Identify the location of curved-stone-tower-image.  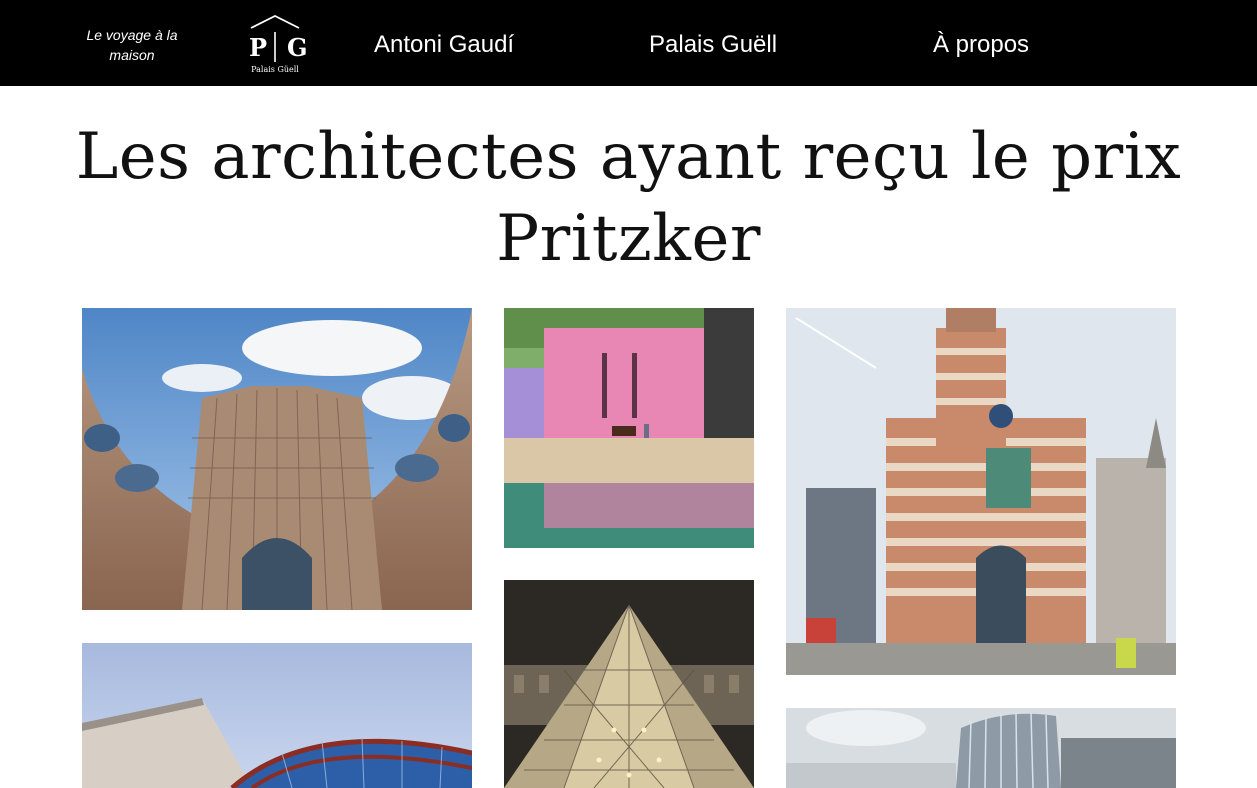
(277, 459).